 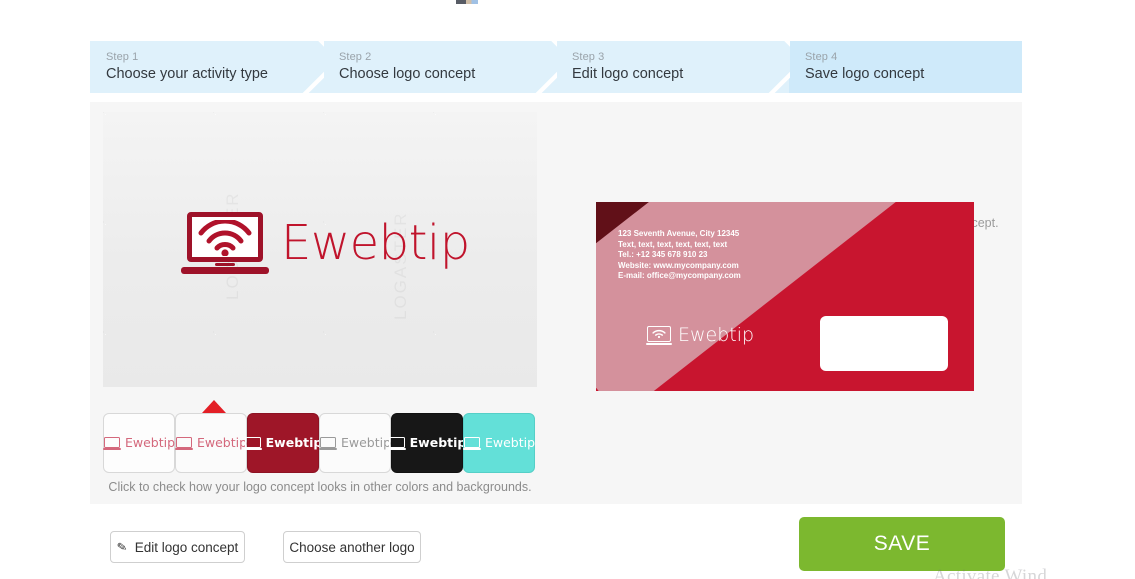 I want to click on step-item-3: Step 3 Edit logo concept, so click(x=672, y=67).